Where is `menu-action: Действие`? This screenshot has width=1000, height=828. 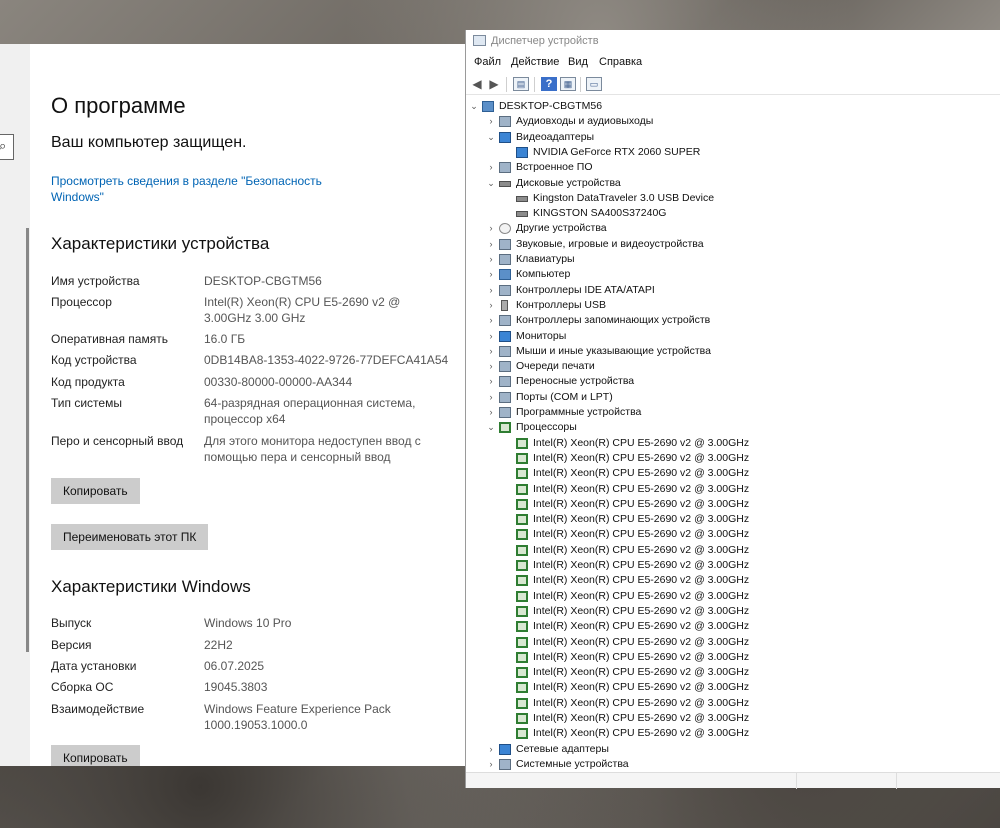 menu-action: Действие is located at coordinates (535, 62).